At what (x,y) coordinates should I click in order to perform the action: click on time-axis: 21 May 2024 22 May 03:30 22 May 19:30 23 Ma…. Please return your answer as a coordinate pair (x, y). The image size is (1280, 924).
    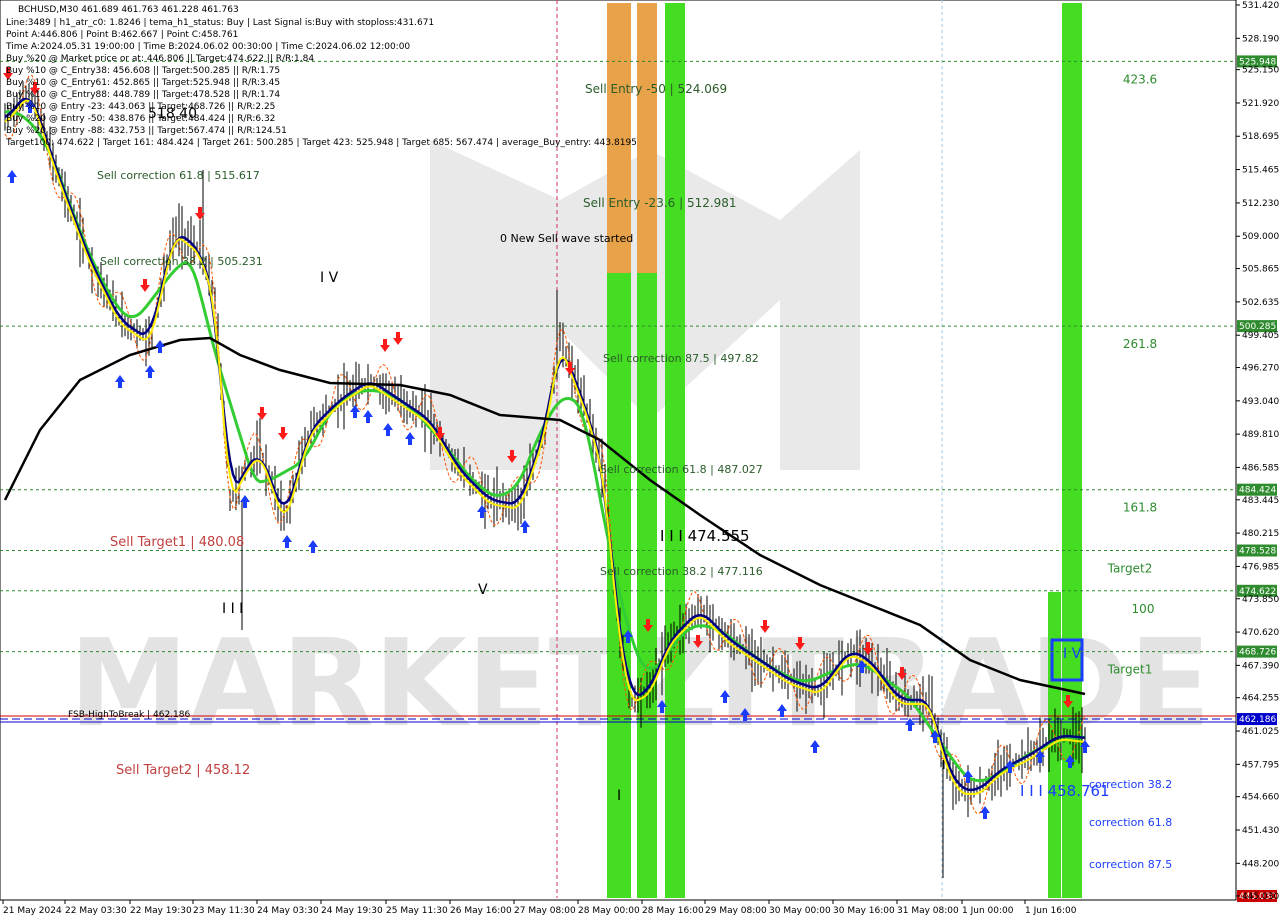
    Looking at the image, I should click on (618, 907).